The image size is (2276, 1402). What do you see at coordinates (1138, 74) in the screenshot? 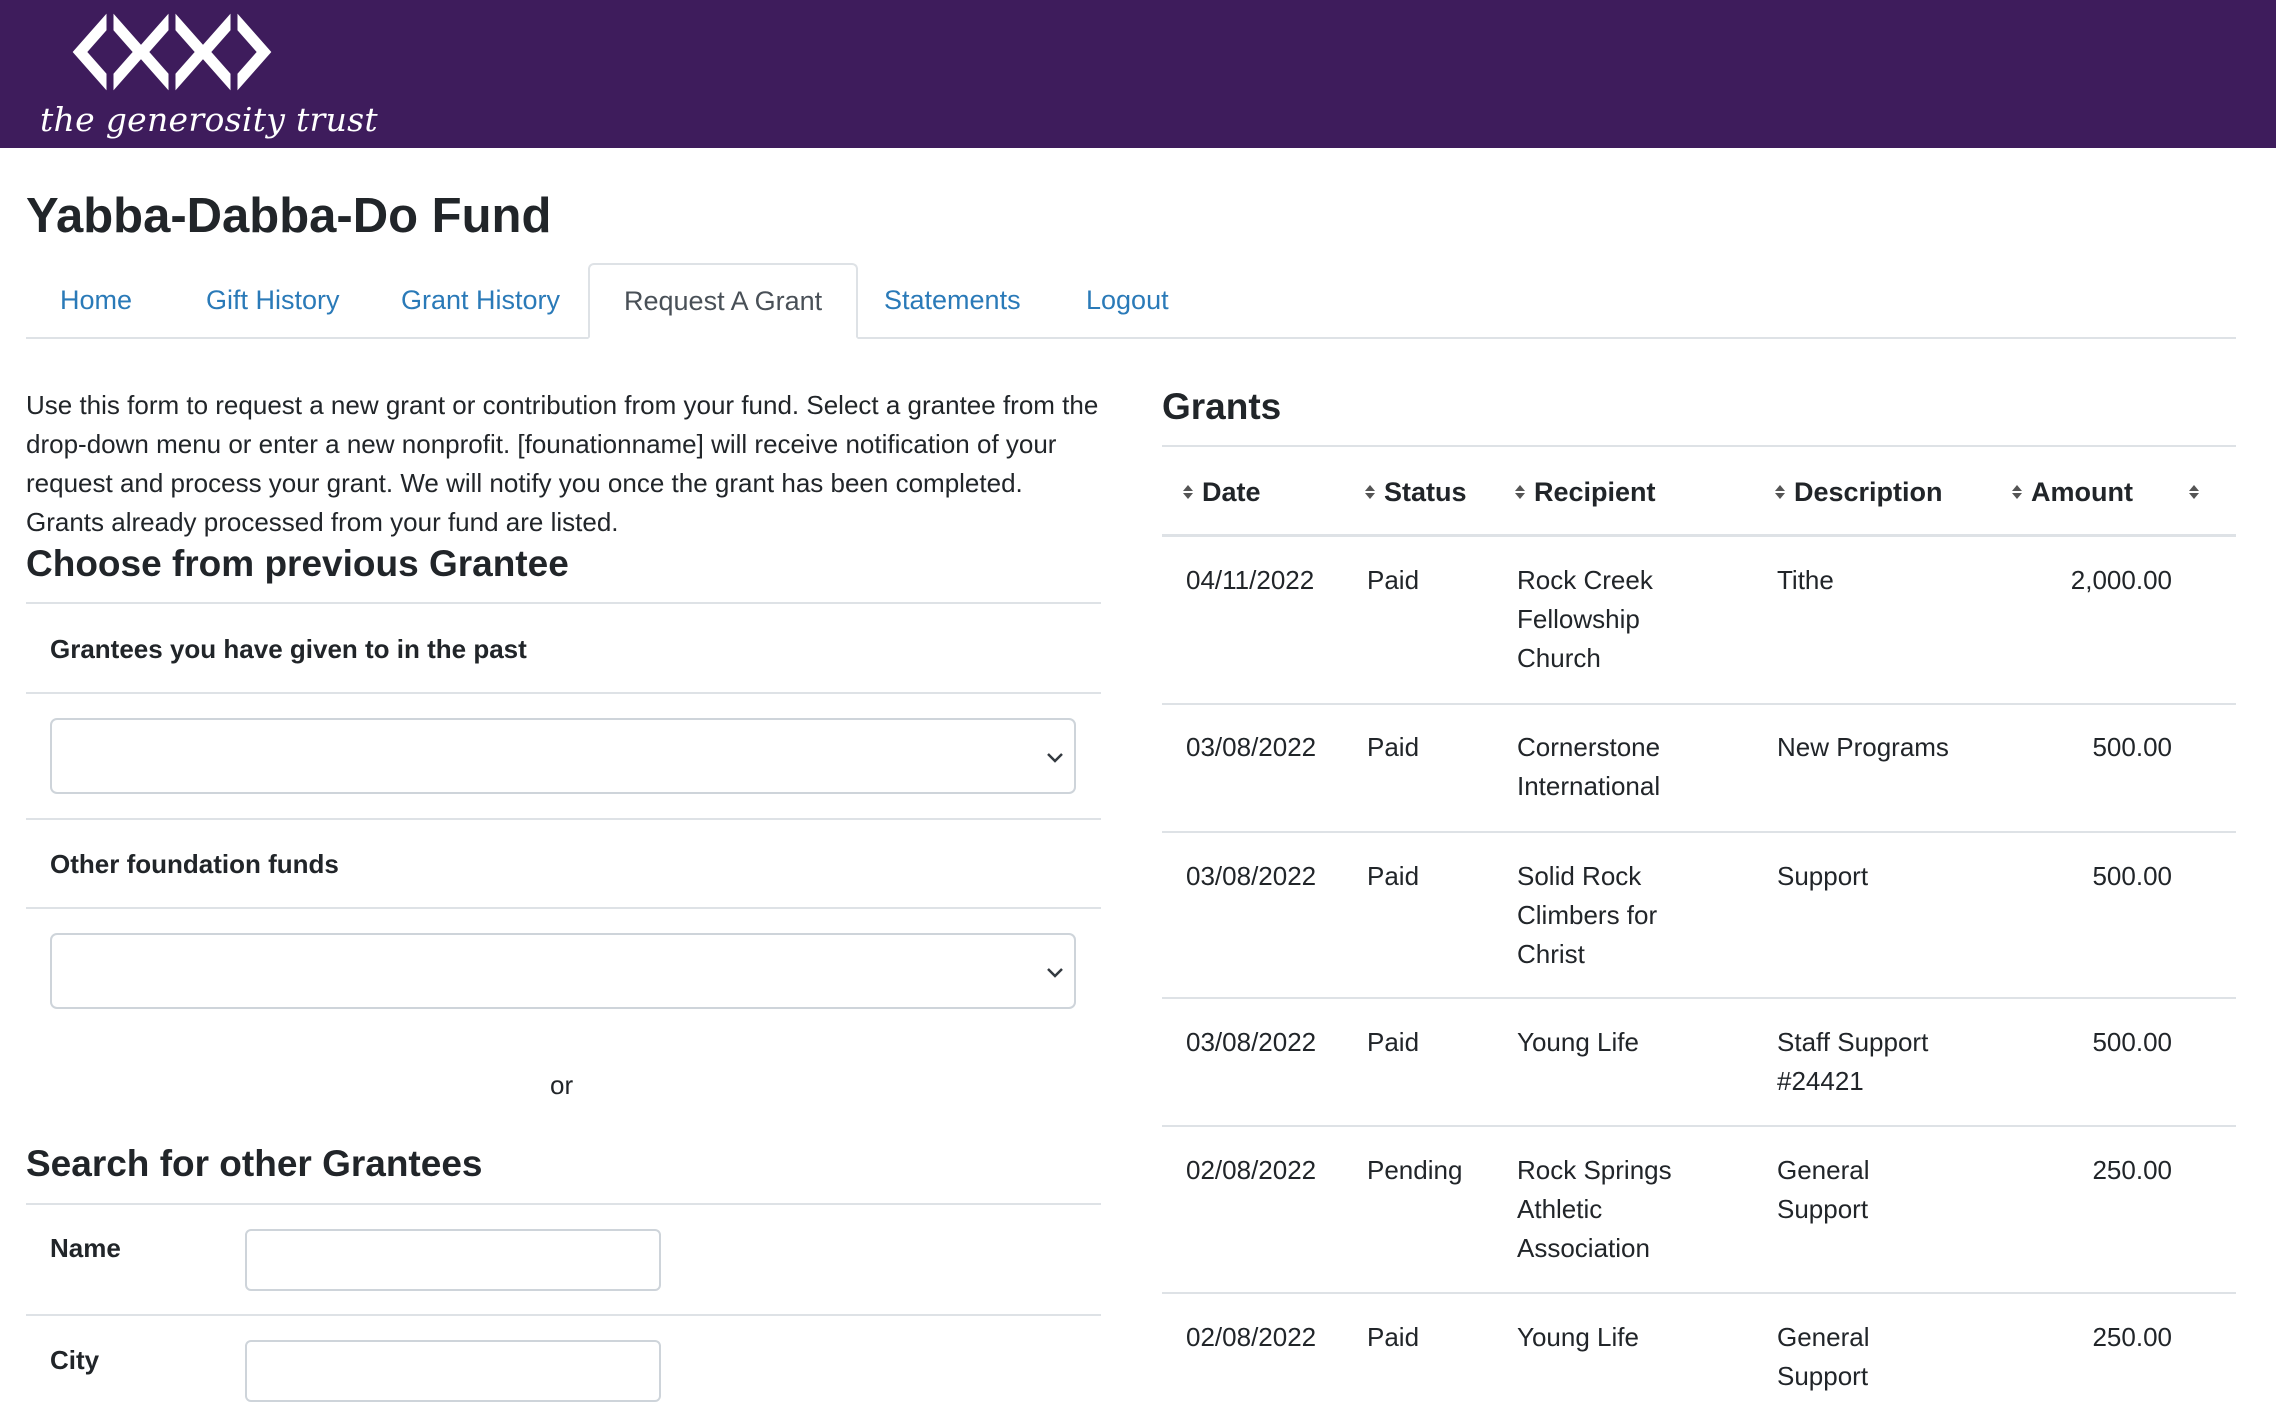
I see `site-header: the generosity trust` at bounding box center [1138, 74].